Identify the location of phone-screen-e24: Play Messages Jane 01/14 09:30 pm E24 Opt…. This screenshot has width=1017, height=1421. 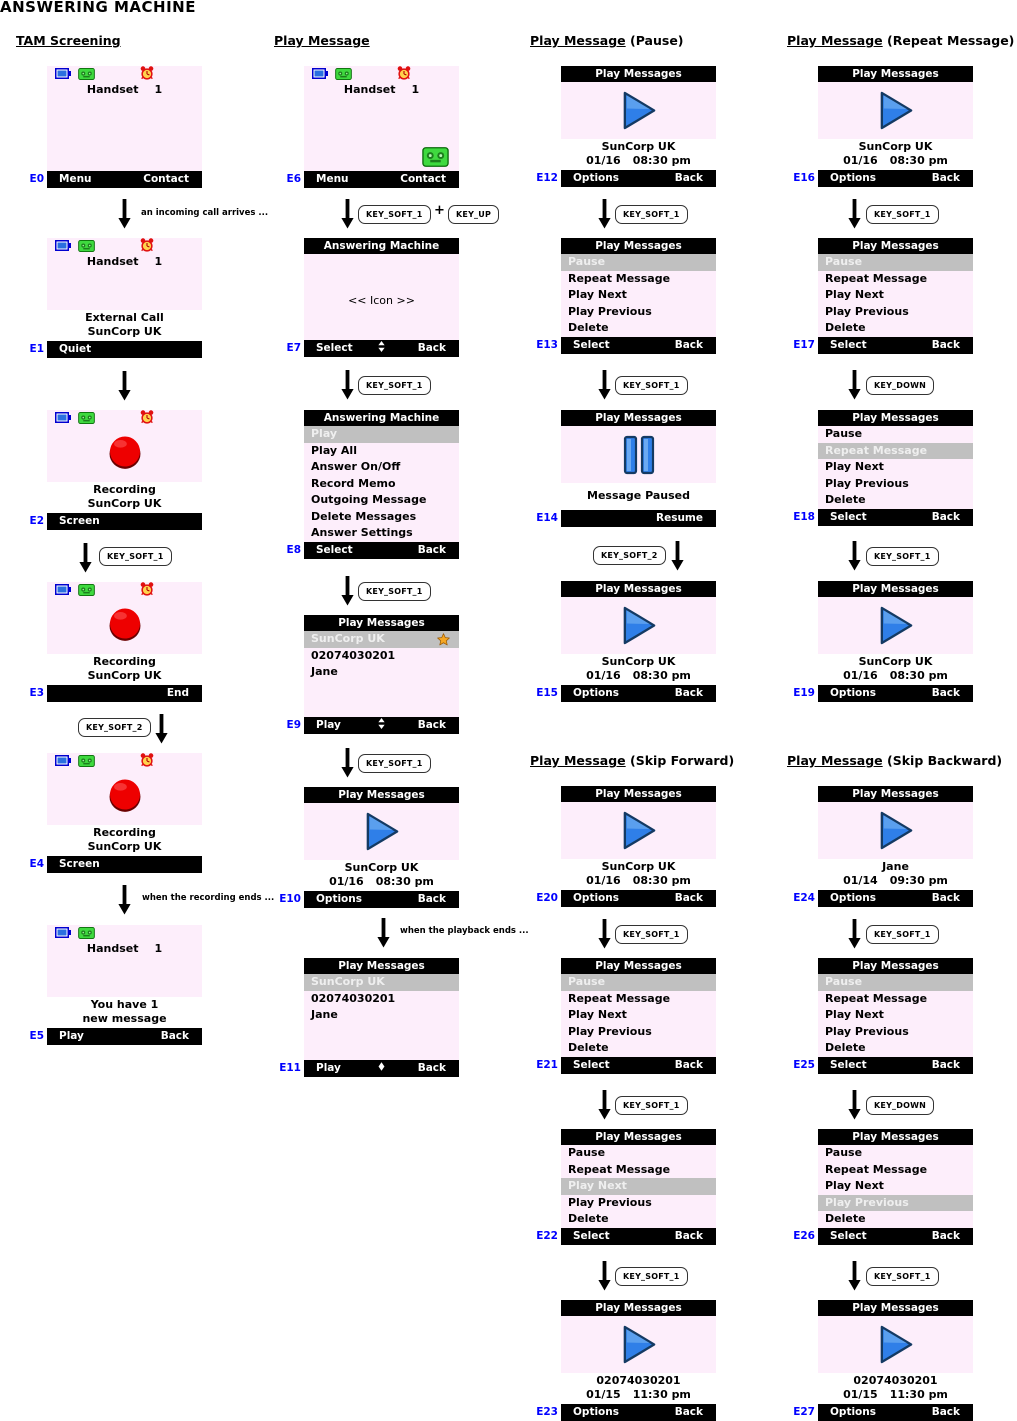
(883, 846).